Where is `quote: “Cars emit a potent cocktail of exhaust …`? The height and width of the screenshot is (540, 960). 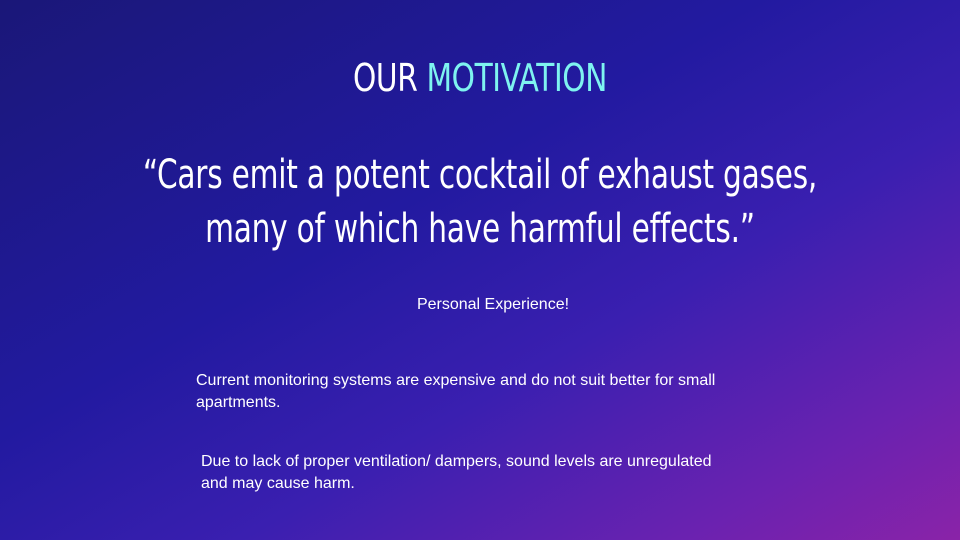 quote: “Cars emit a potent cocktail of exhaust … is located at coordinates (480, 202).